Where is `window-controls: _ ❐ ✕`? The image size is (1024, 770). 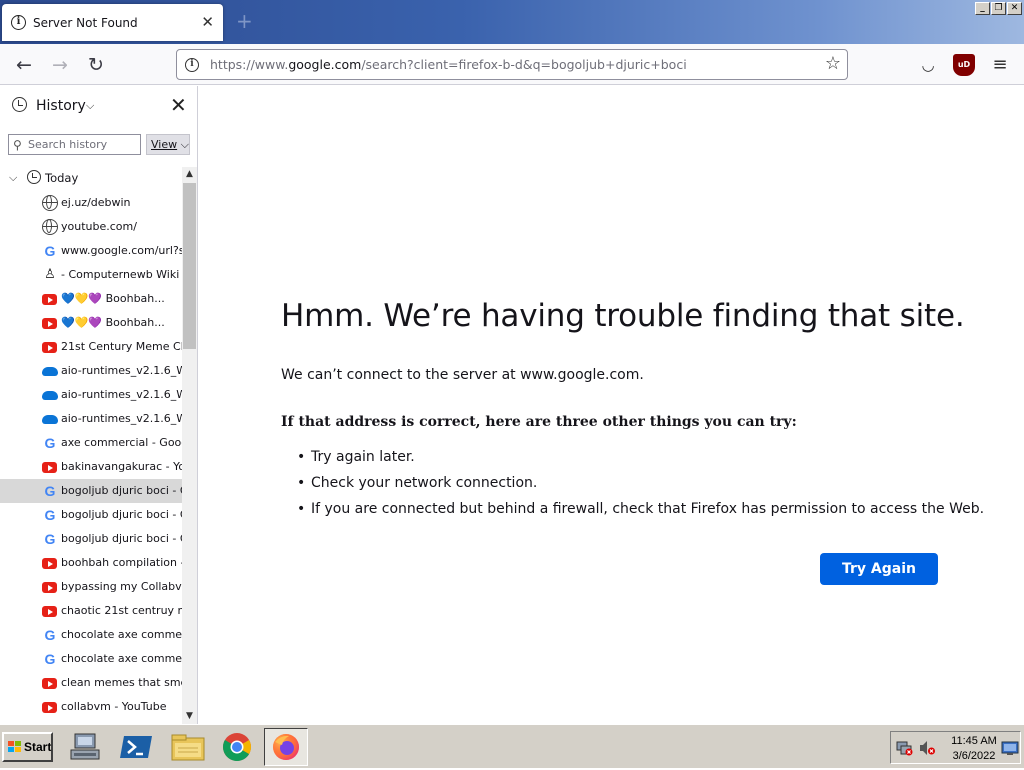 window-controls: _ ❐ ✕ is located at coordinates (998, 8).